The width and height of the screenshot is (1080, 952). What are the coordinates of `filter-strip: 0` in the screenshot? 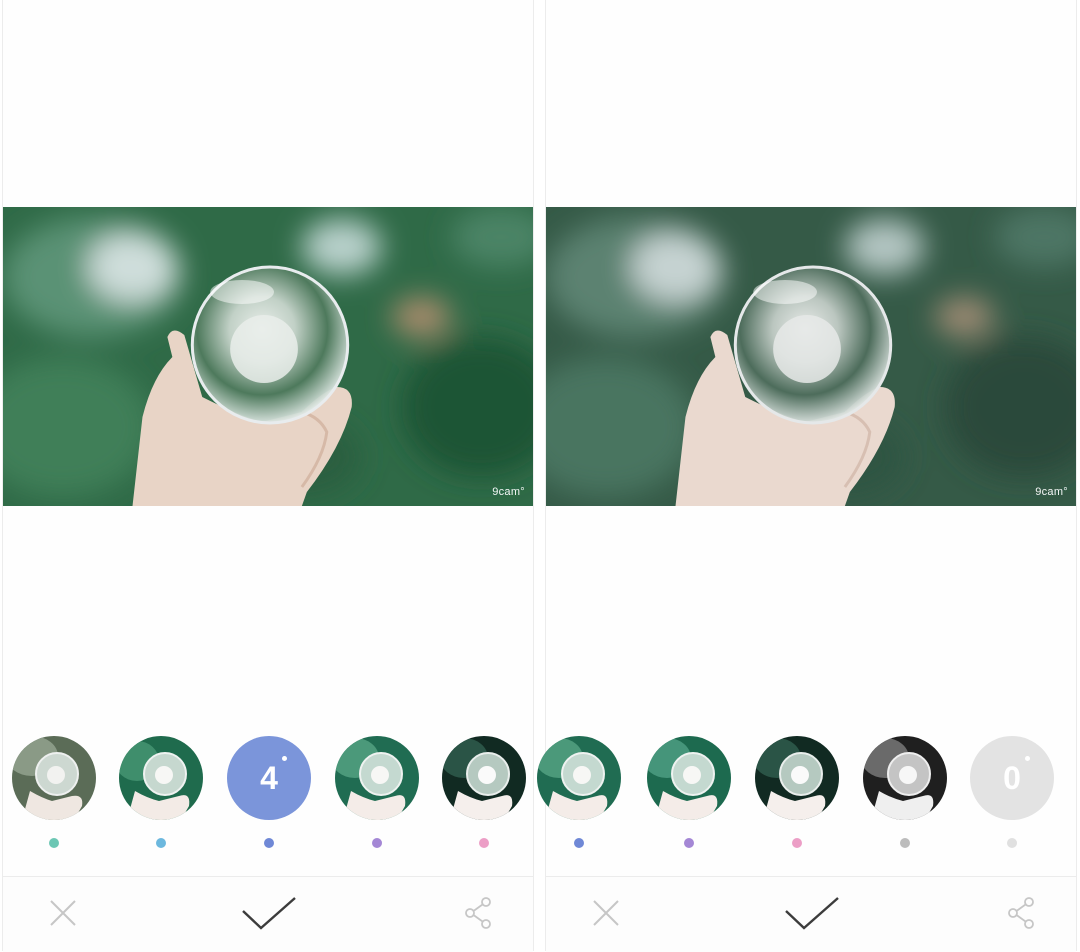 It's located at (806, 795).